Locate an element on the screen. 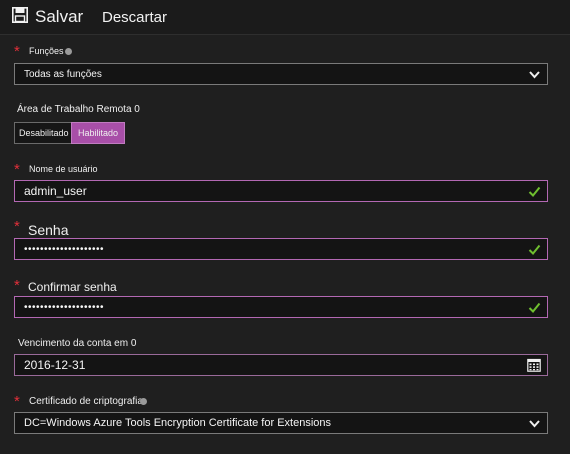 The height and width of the screenshot is (454, 570). certificate-label-text: Certificado de criptografia is located at coordinates (86, 401).